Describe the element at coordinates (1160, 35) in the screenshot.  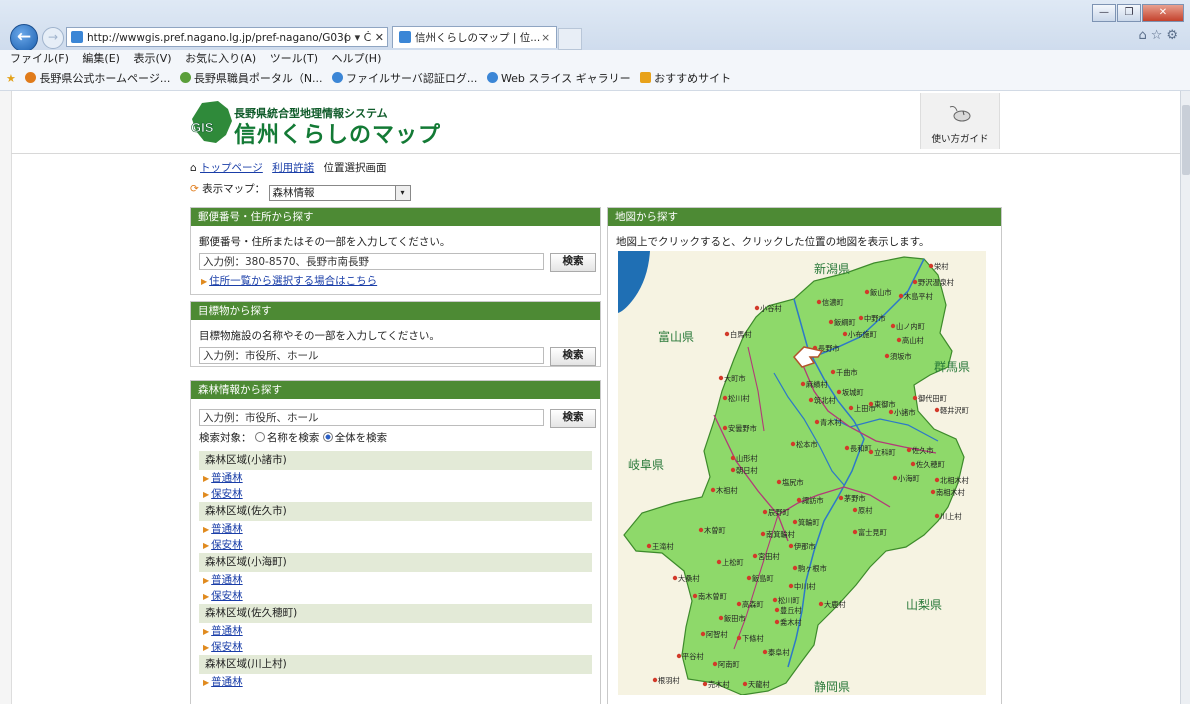
I see `home-favorites-tools-icons: ⌂☆⚙` at that location.